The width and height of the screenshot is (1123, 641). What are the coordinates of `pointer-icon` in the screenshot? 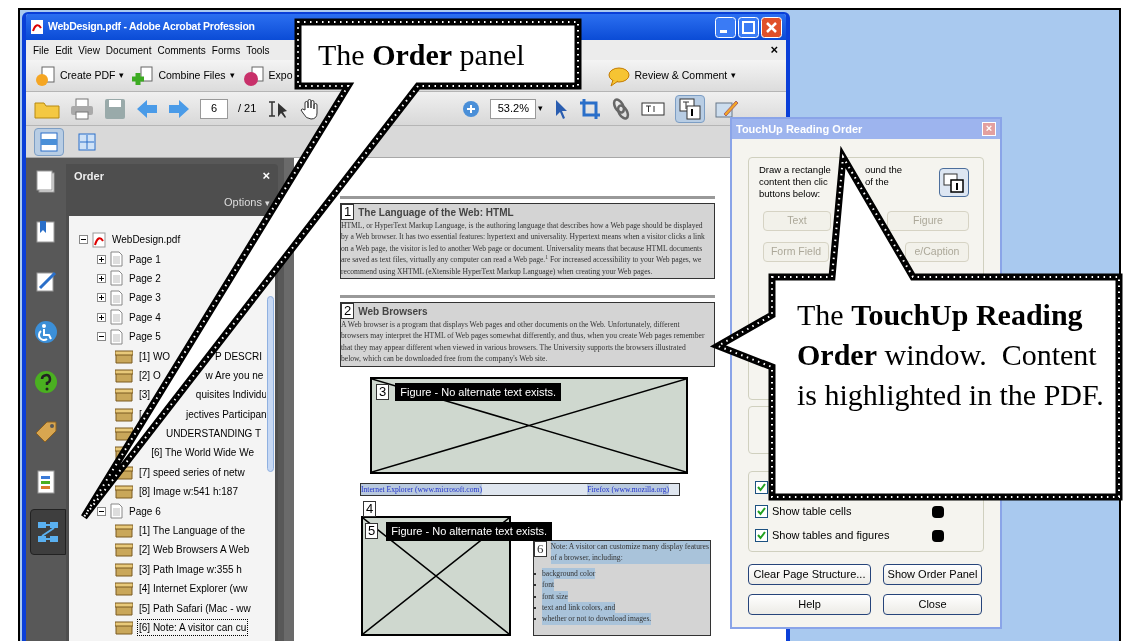 It's located at (561, 108).